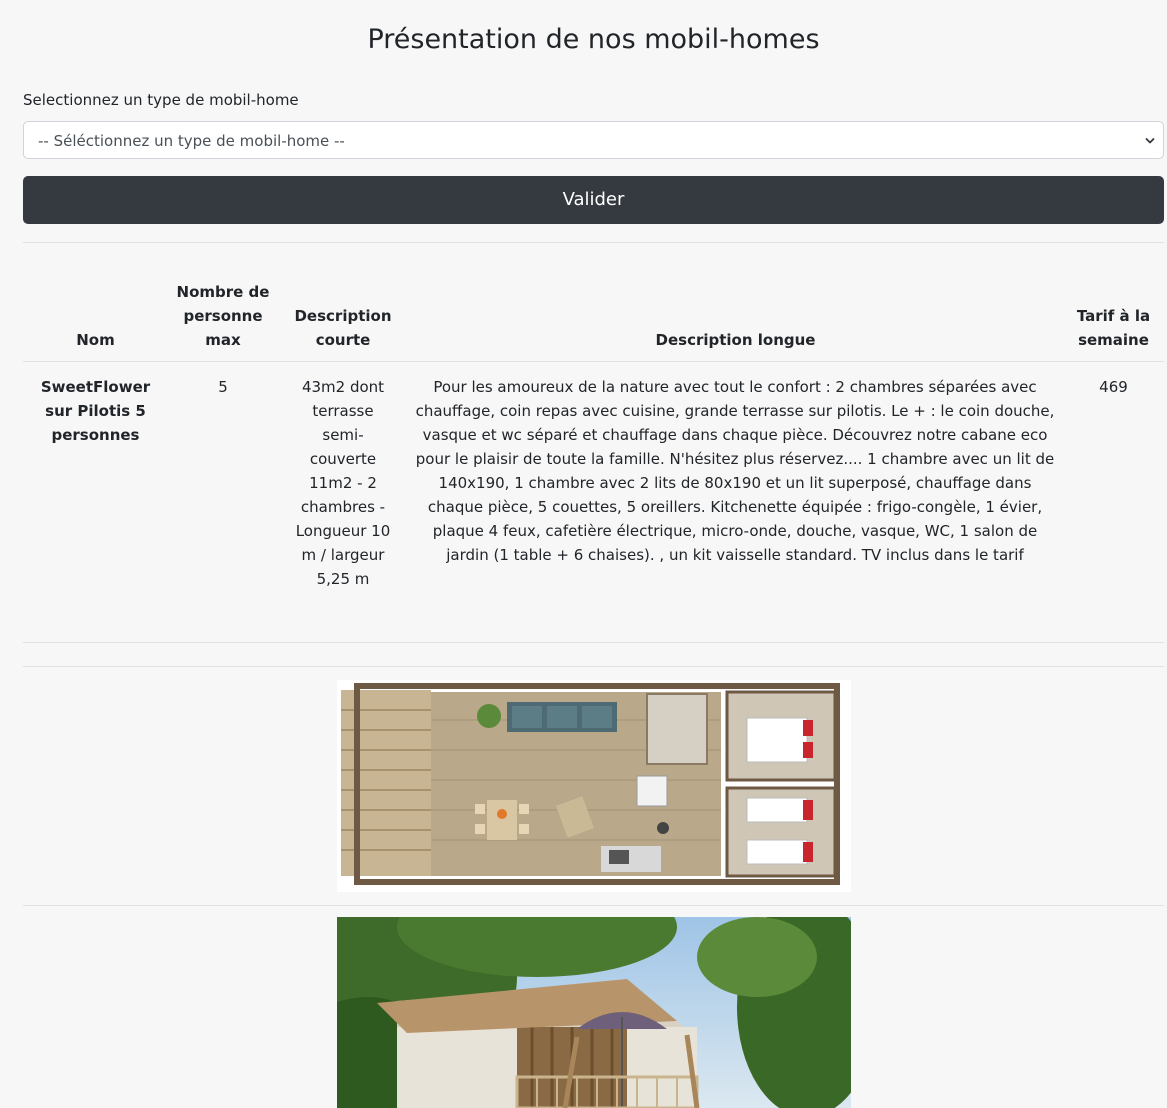 The image size is (1167, 1108). I want to click on cell-personnes: 5, so click(223, 387).